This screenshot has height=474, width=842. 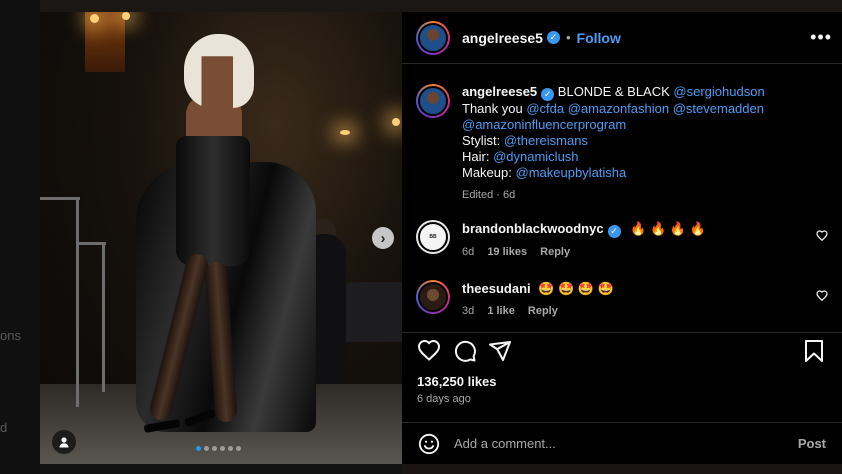 What do you see at coordinates (481, 140) in the screenshot?
I see `caption-text: Stylist:` at bounding box center [481, 140].